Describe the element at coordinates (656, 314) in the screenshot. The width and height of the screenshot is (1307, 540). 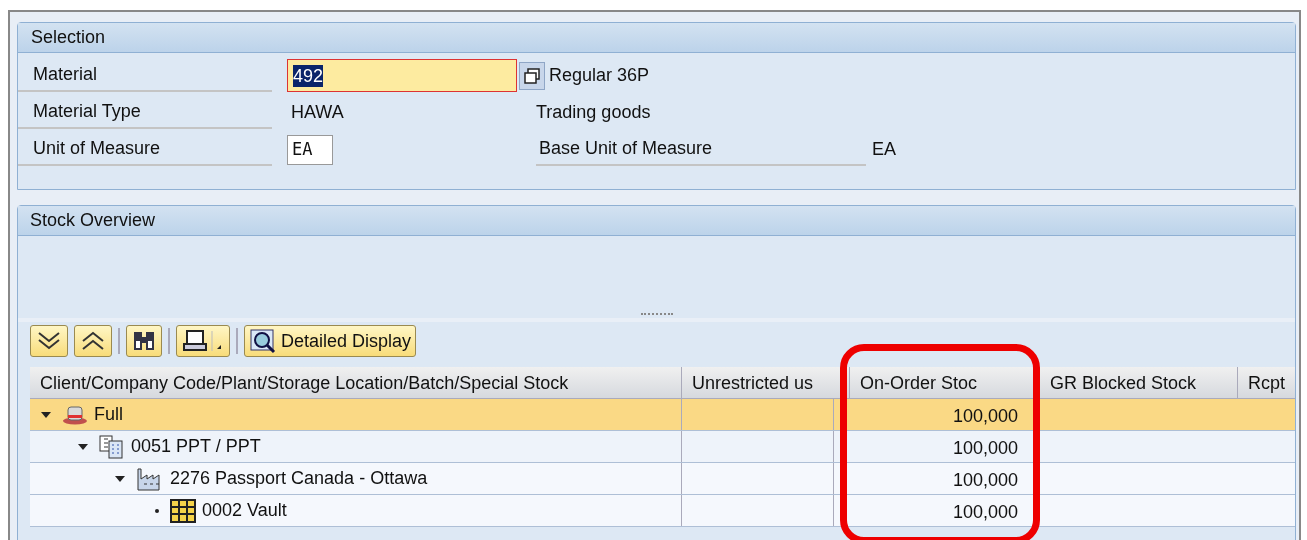
I see `splitter-handle` at that location.